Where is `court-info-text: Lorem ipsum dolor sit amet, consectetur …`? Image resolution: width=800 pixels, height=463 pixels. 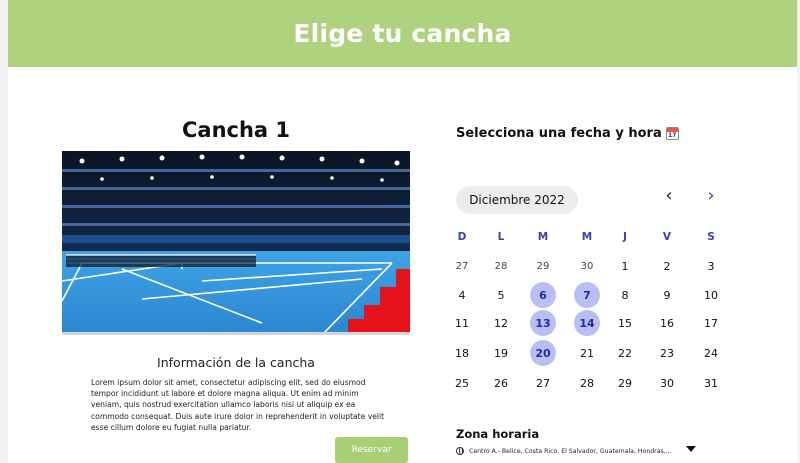
court-info-text: Lorem ipsum dolor sit amet, consectetur … is located at coordinates (238, 405).